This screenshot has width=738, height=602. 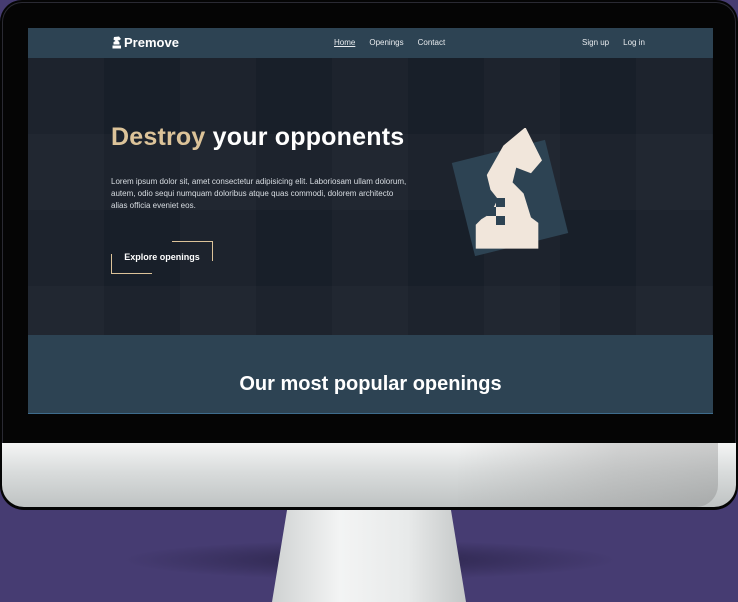 What do you see at coordinates (386, 42) in the screenshot?
I see `nav-link-openings: Openings` at bounding box center [386, 42].